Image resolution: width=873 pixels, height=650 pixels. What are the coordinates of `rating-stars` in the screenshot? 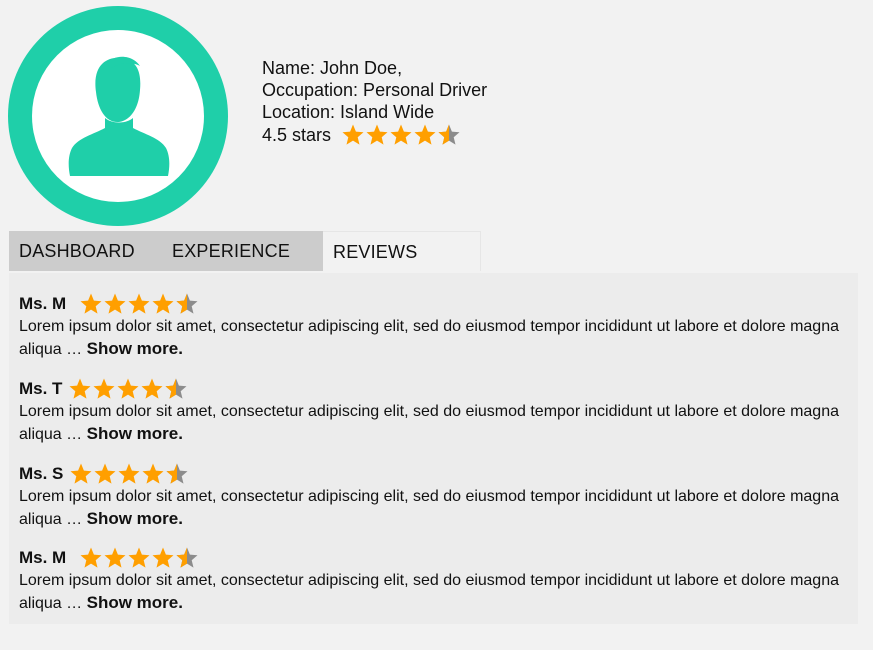 It's located at (401, 135).